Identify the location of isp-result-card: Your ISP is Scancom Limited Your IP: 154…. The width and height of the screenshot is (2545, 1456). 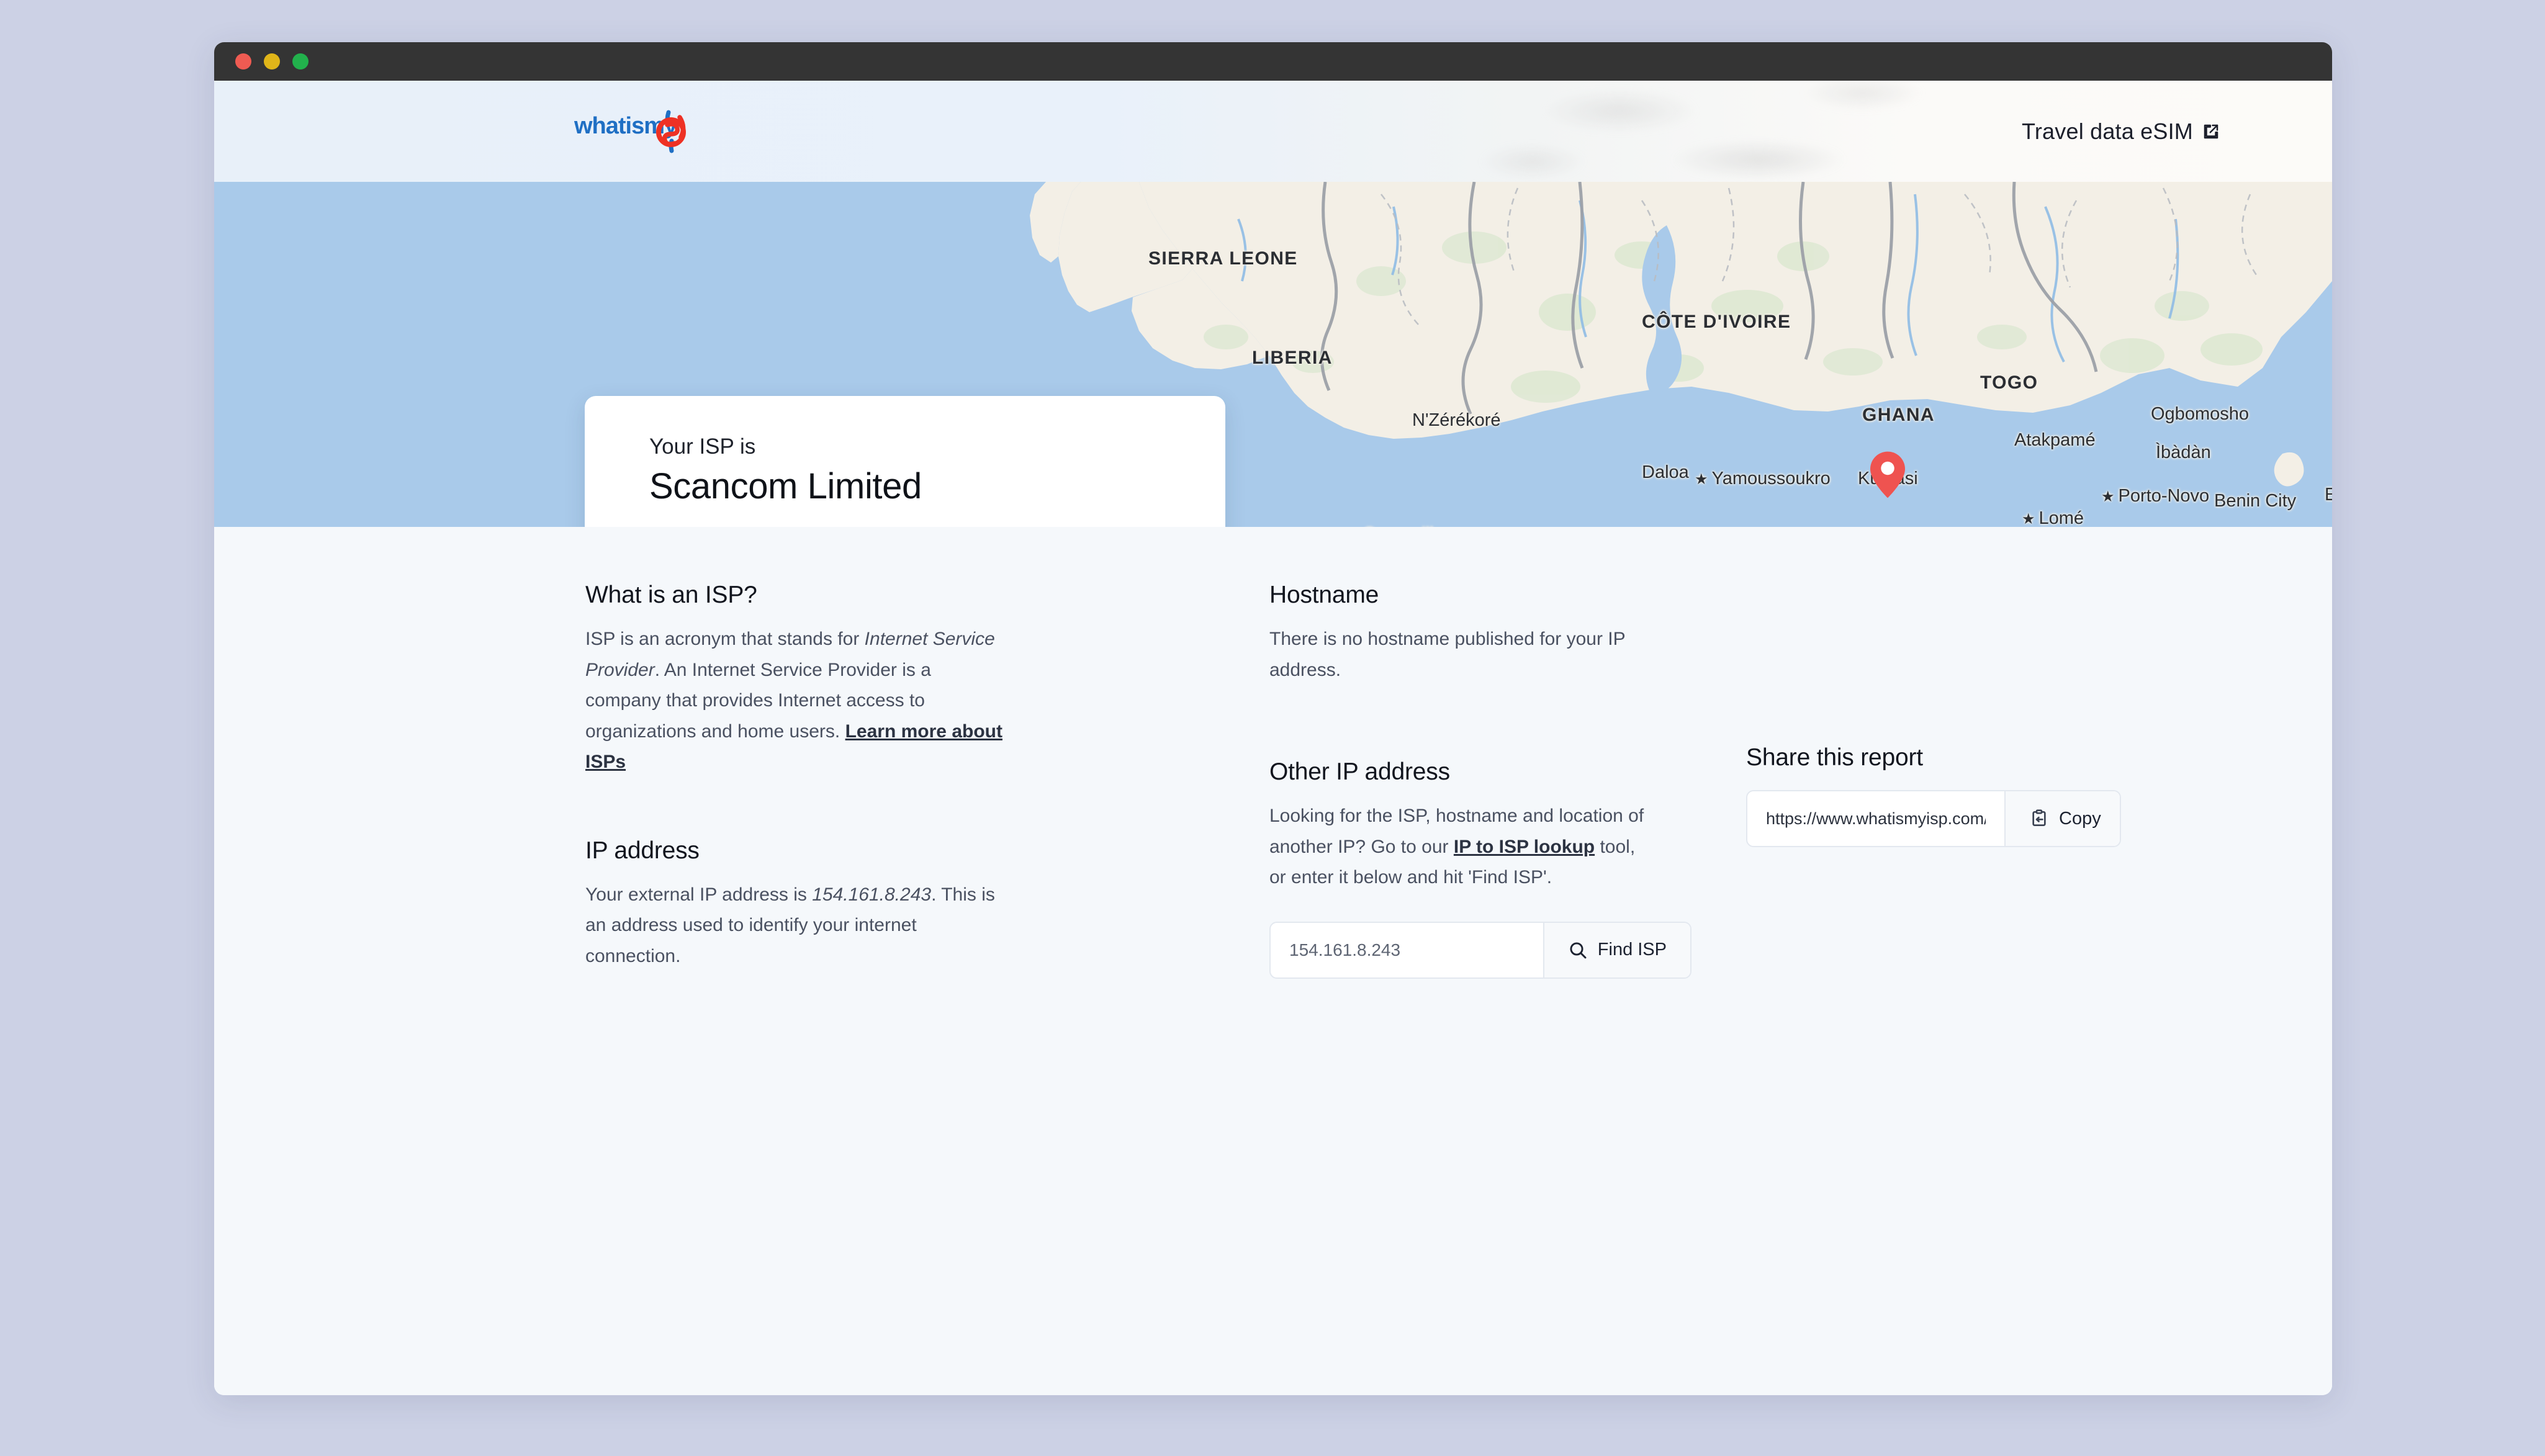
(905, 461).